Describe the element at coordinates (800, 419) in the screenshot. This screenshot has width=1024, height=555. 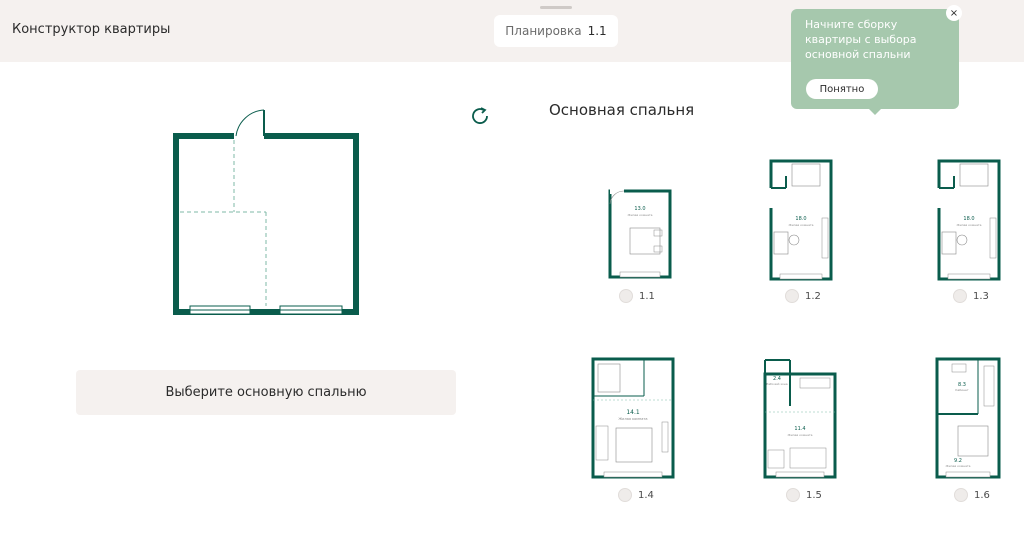
I see `layout-thumbnail: 2.4 Рабочий зона 11.4 Жилая комната` at that location.